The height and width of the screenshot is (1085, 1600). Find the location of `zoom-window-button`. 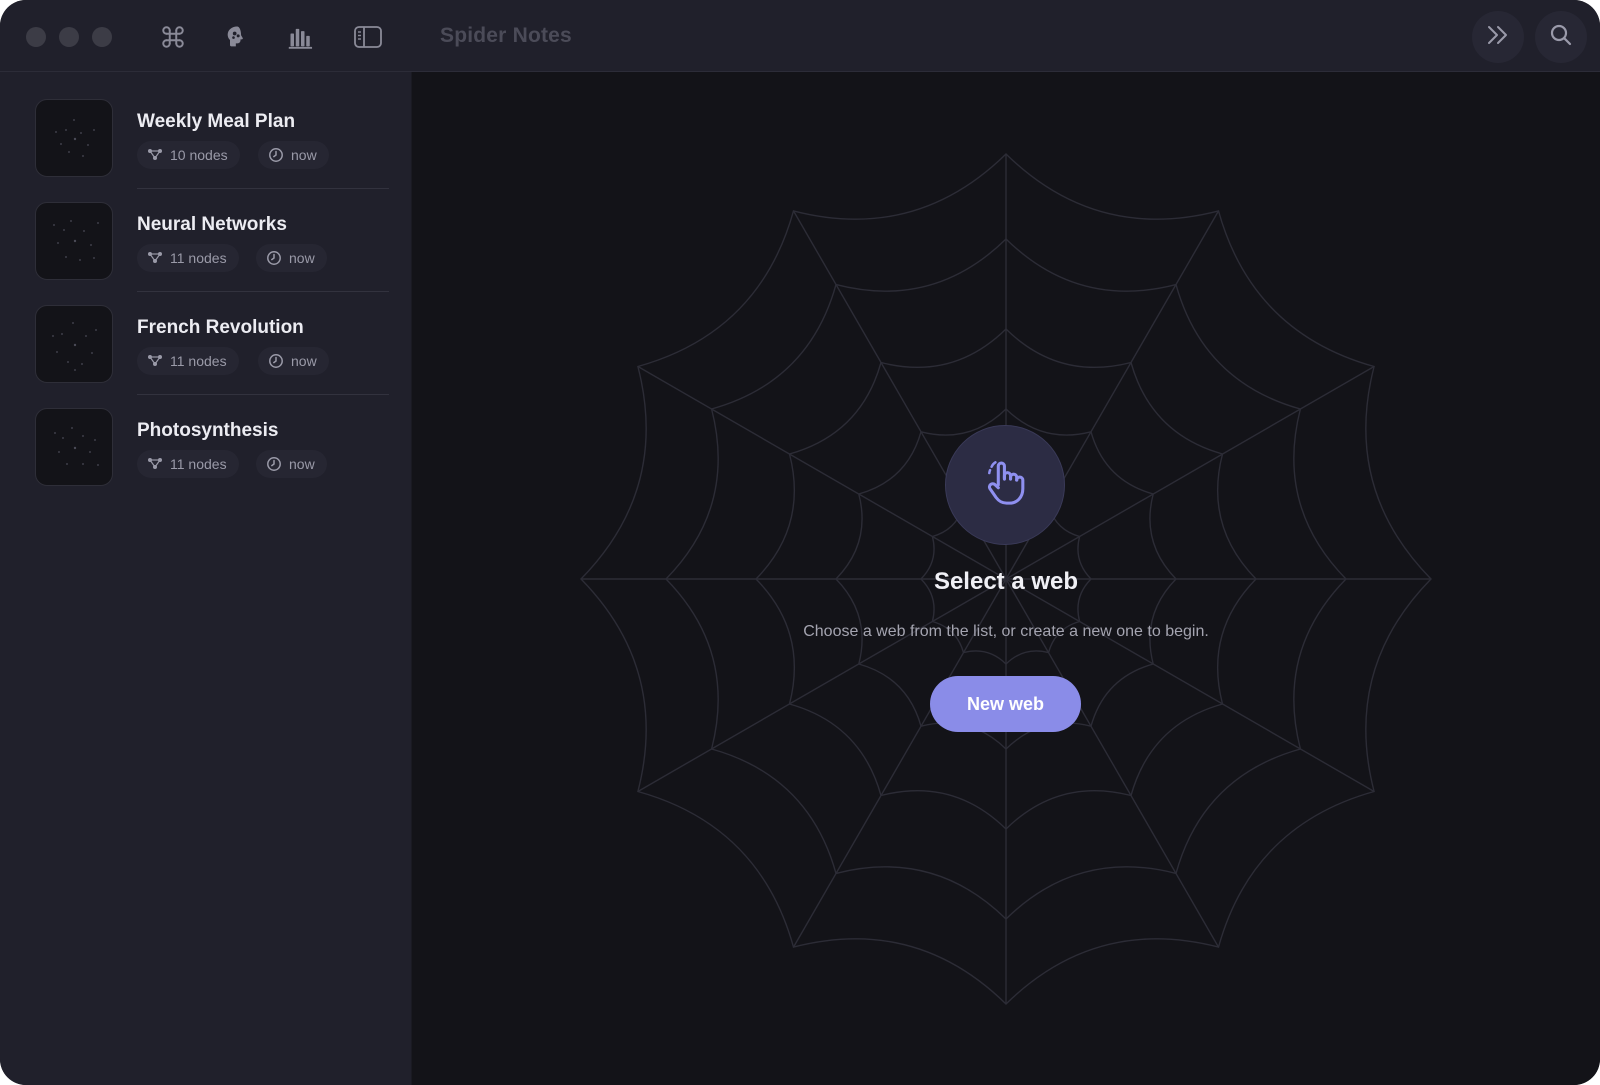

zoom-window-button is located at coordinates (102, 37).